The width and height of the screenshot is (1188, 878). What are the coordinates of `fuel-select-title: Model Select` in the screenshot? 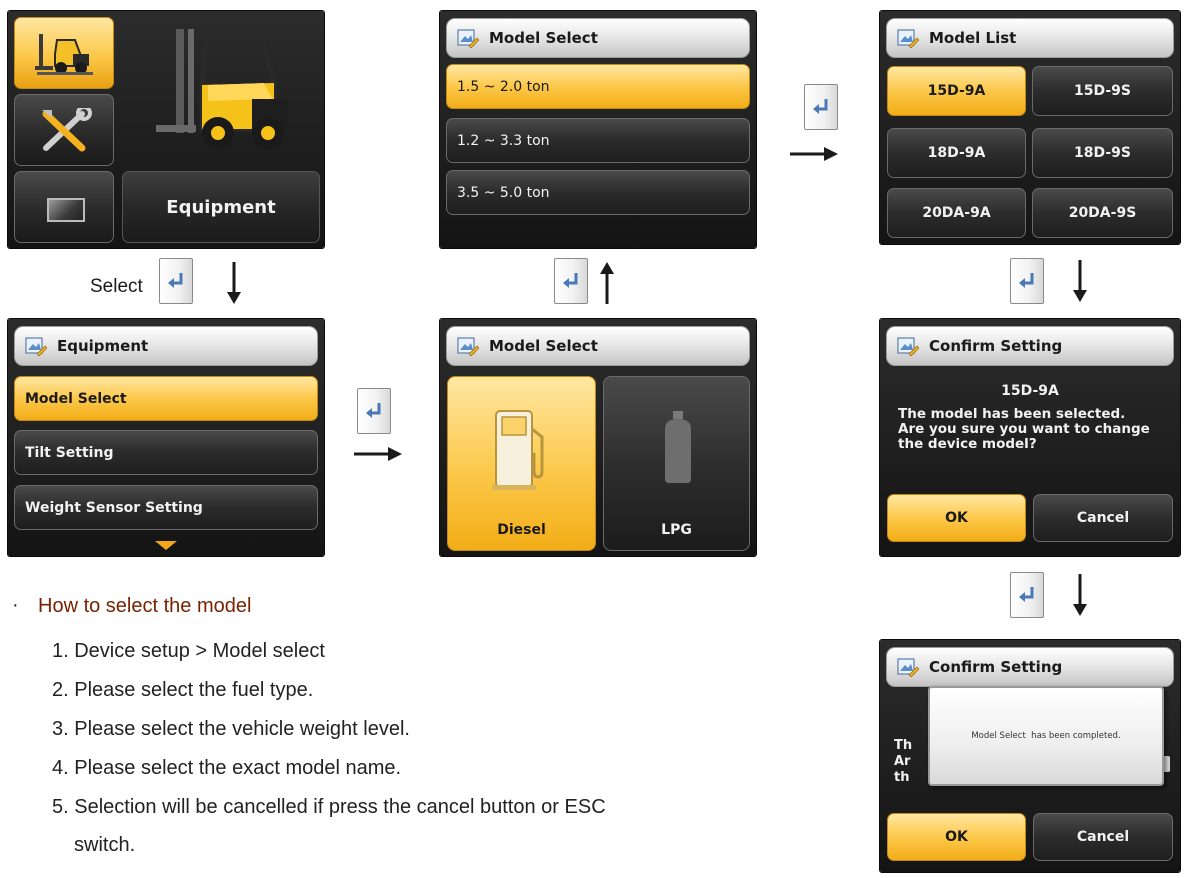 It's located at (543, 346).